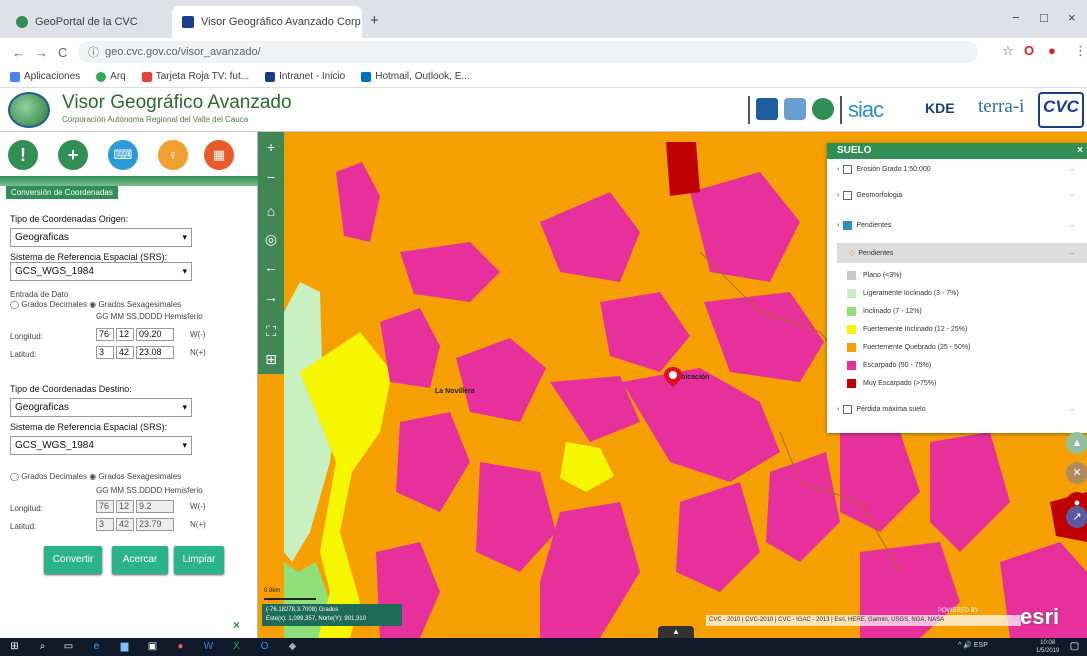 This screenshot has width=1087, height=656. Describe the element at coordinates (105, 334) in the screenshot. I see `origin-lon-gg: 76` at that location.